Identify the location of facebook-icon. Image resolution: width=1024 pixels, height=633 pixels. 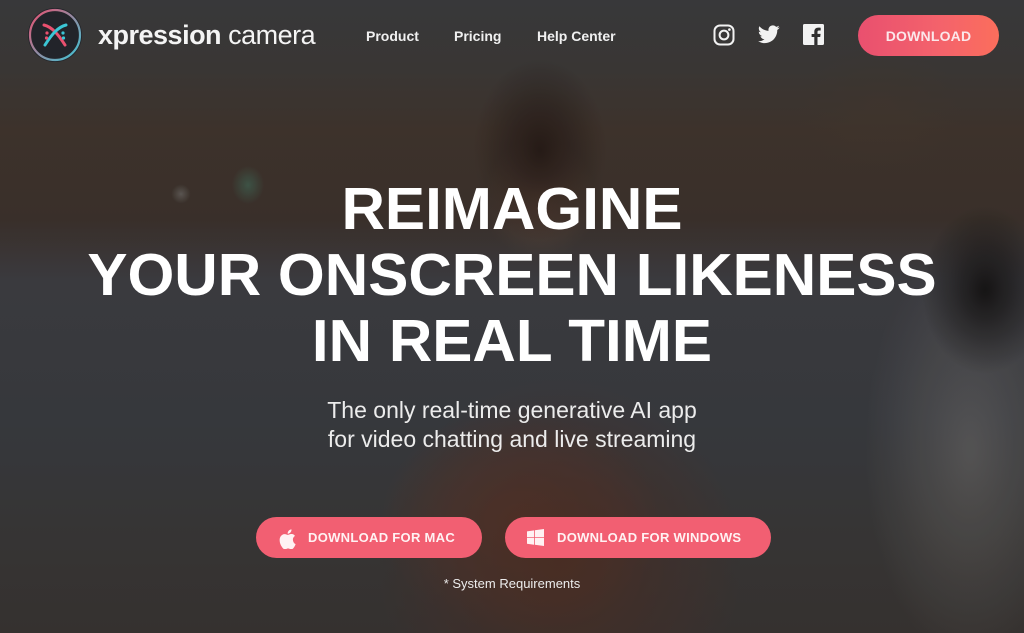
(813, 34).